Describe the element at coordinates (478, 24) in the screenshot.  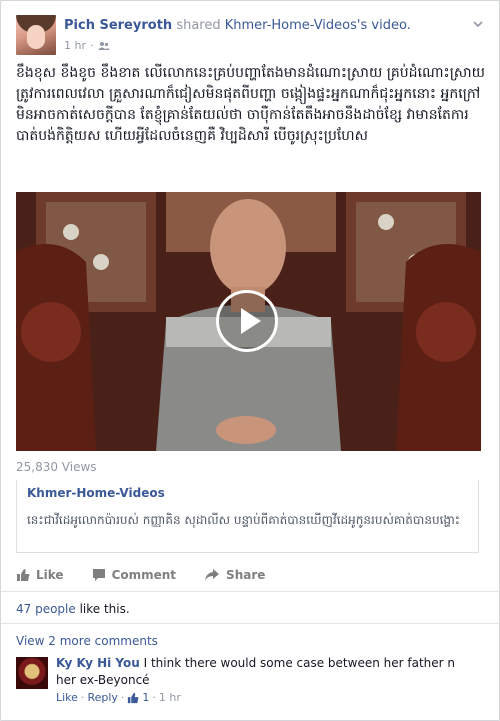
I see `chevron-down-icon` at that location.